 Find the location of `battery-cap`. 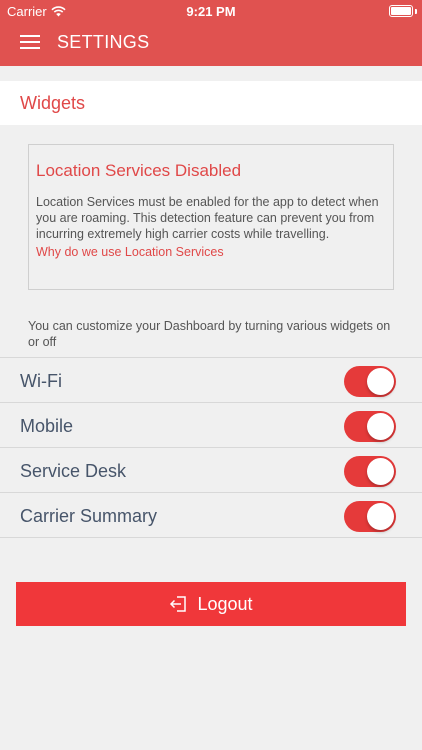

battery-cap is located at coordinates (416, 11).